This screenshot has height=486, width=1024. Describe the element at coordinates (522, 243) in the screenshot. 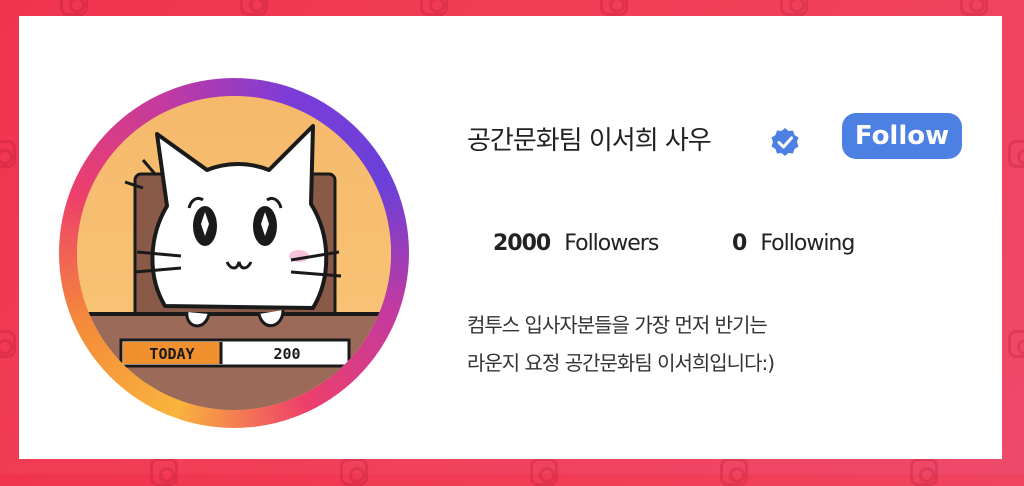

I see `followers-count: 2000` at that location.